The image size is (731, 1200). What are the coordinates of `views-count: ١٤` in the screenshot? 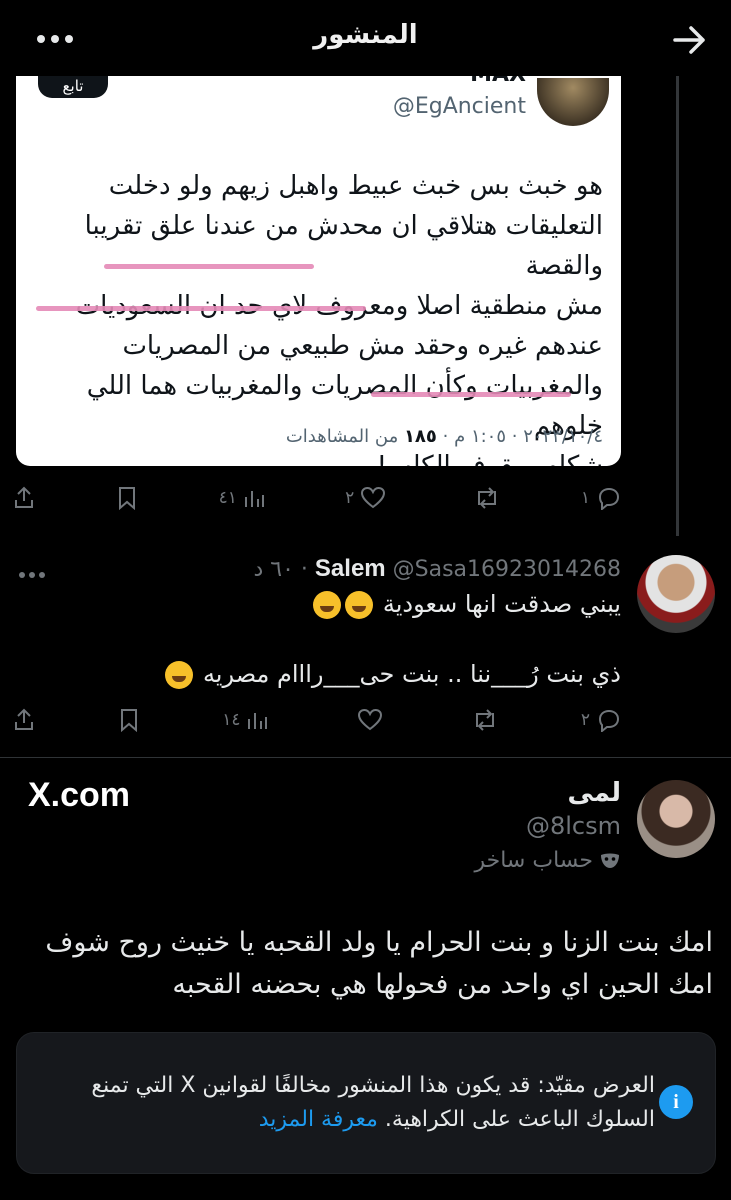 It's located at (231, 720).